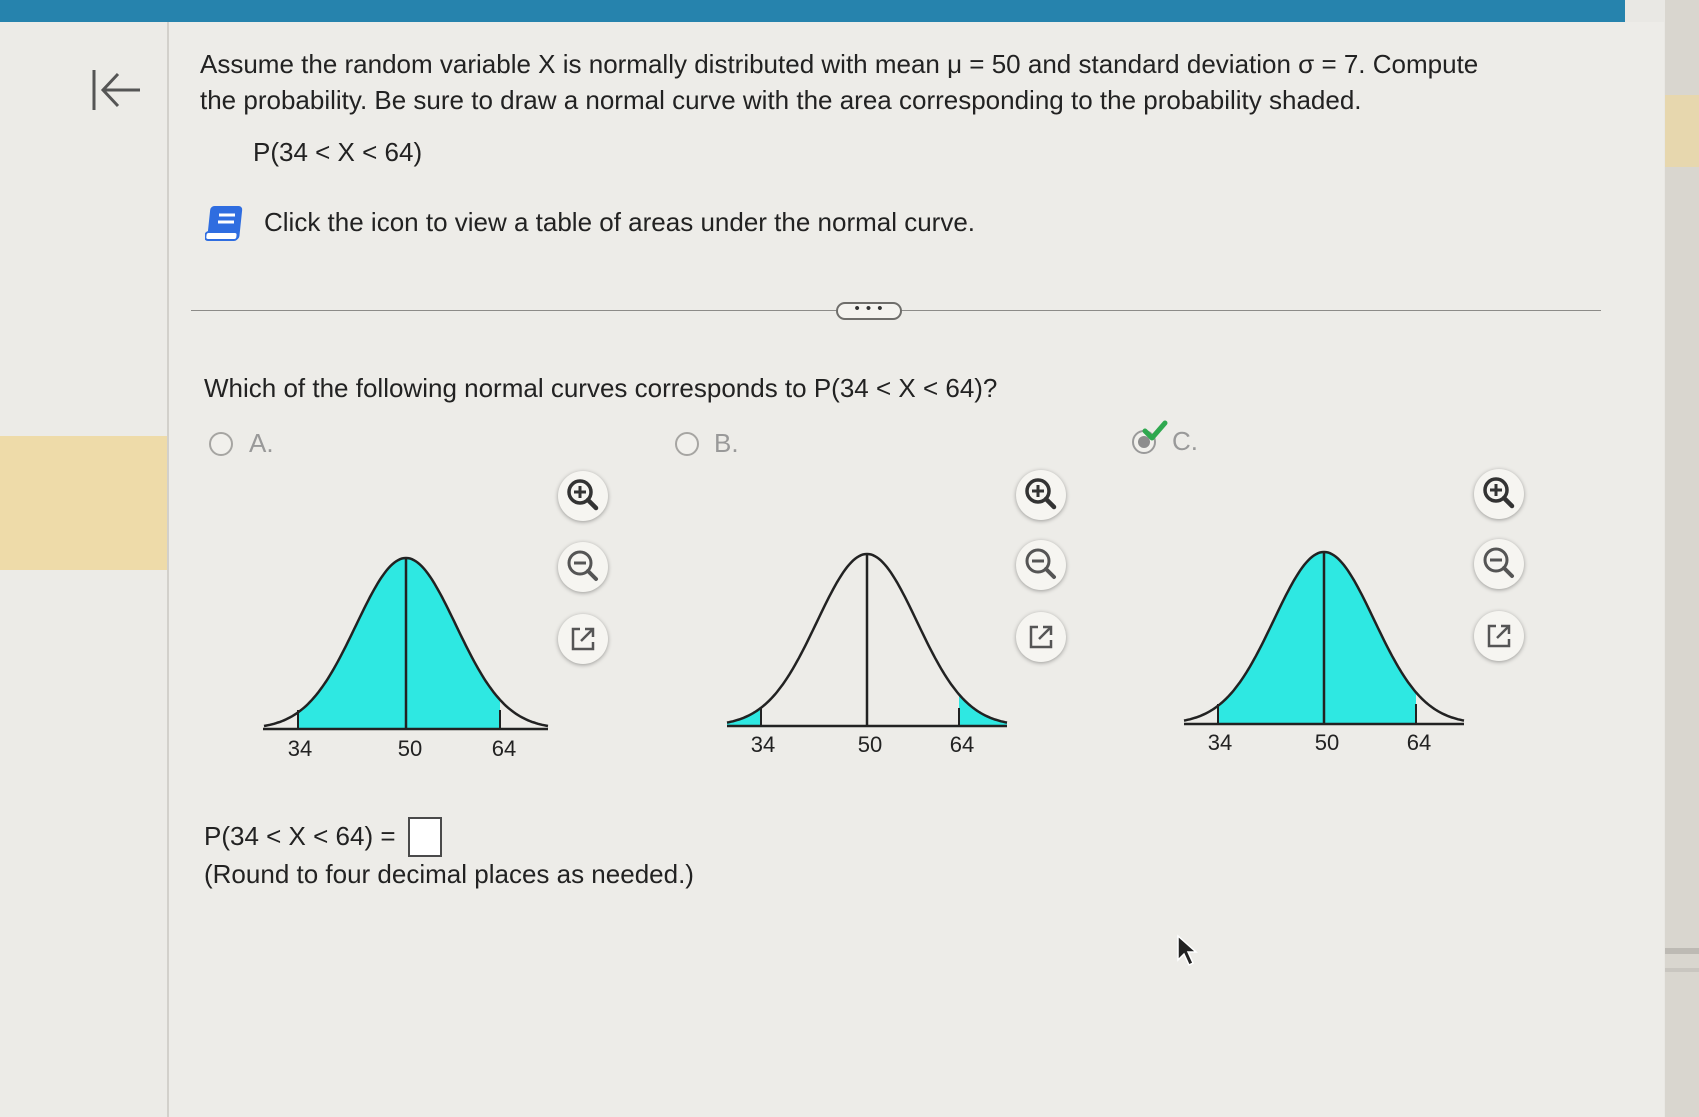 This screenshot has height=1117, width=1699. What do you see at coordinates (1327, 742) in the screenshot?
I see `option-c-tick-50: 50` at bounding box center [1327, 742].